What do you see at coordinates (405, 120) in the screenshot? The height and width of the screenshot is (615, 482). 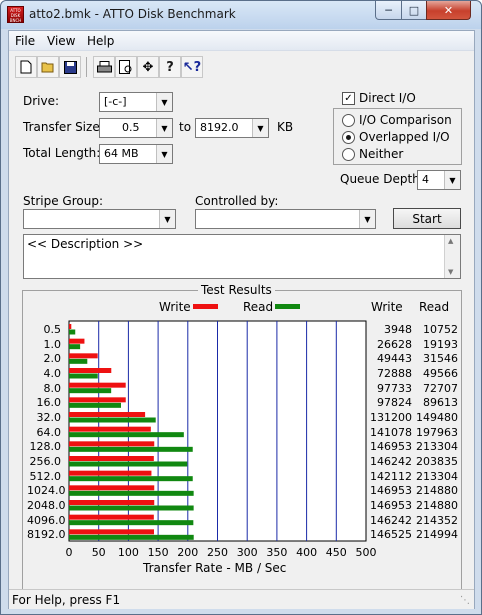 I see `io-comparison-label: I/O Comparison` at bounding box center [405, 120].